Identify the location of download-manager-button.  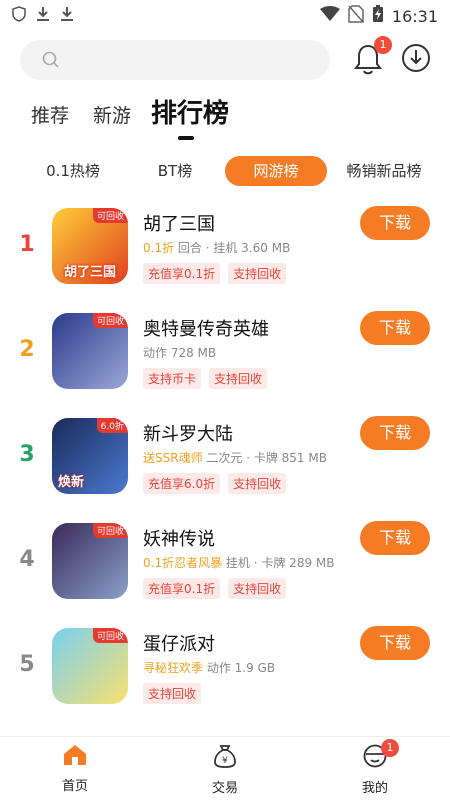
(416, 58).